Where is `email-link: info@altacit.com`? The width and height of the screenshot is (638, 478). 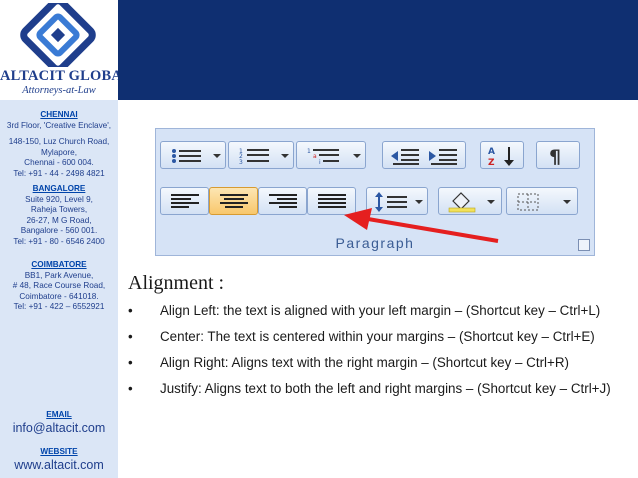 email-link: info@altacit.com is located at coordinates (59, 428).